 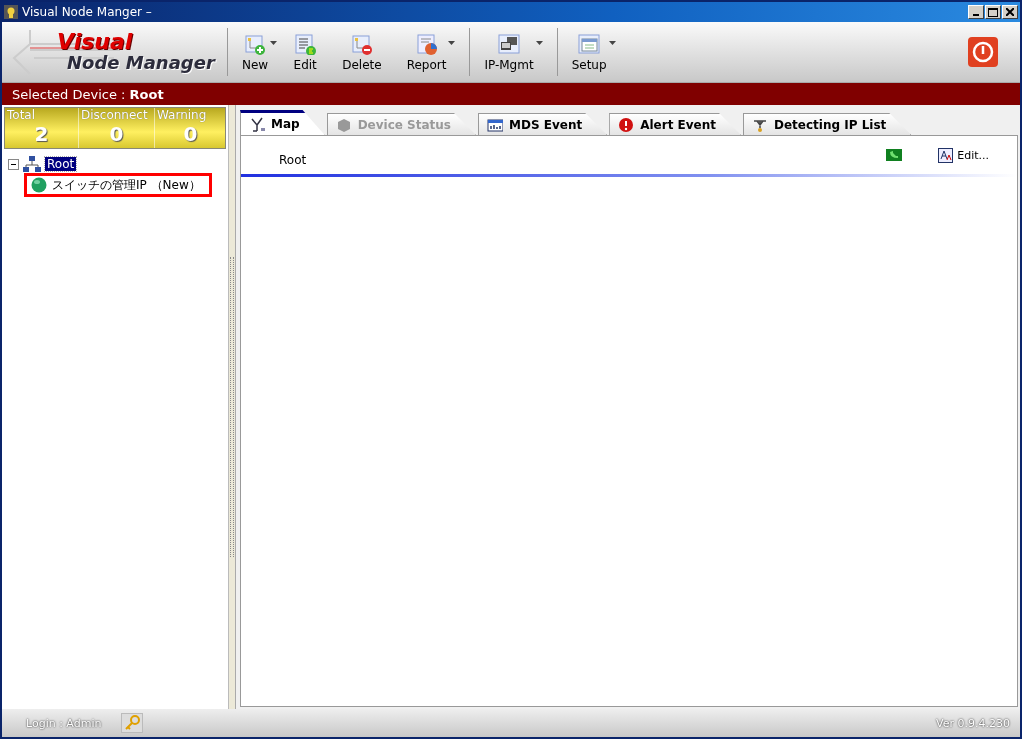 What do you see at coordinates (64, 723) in the screenshot?
I see `login-label: Login : Admin` at bounding box center [64, 723].